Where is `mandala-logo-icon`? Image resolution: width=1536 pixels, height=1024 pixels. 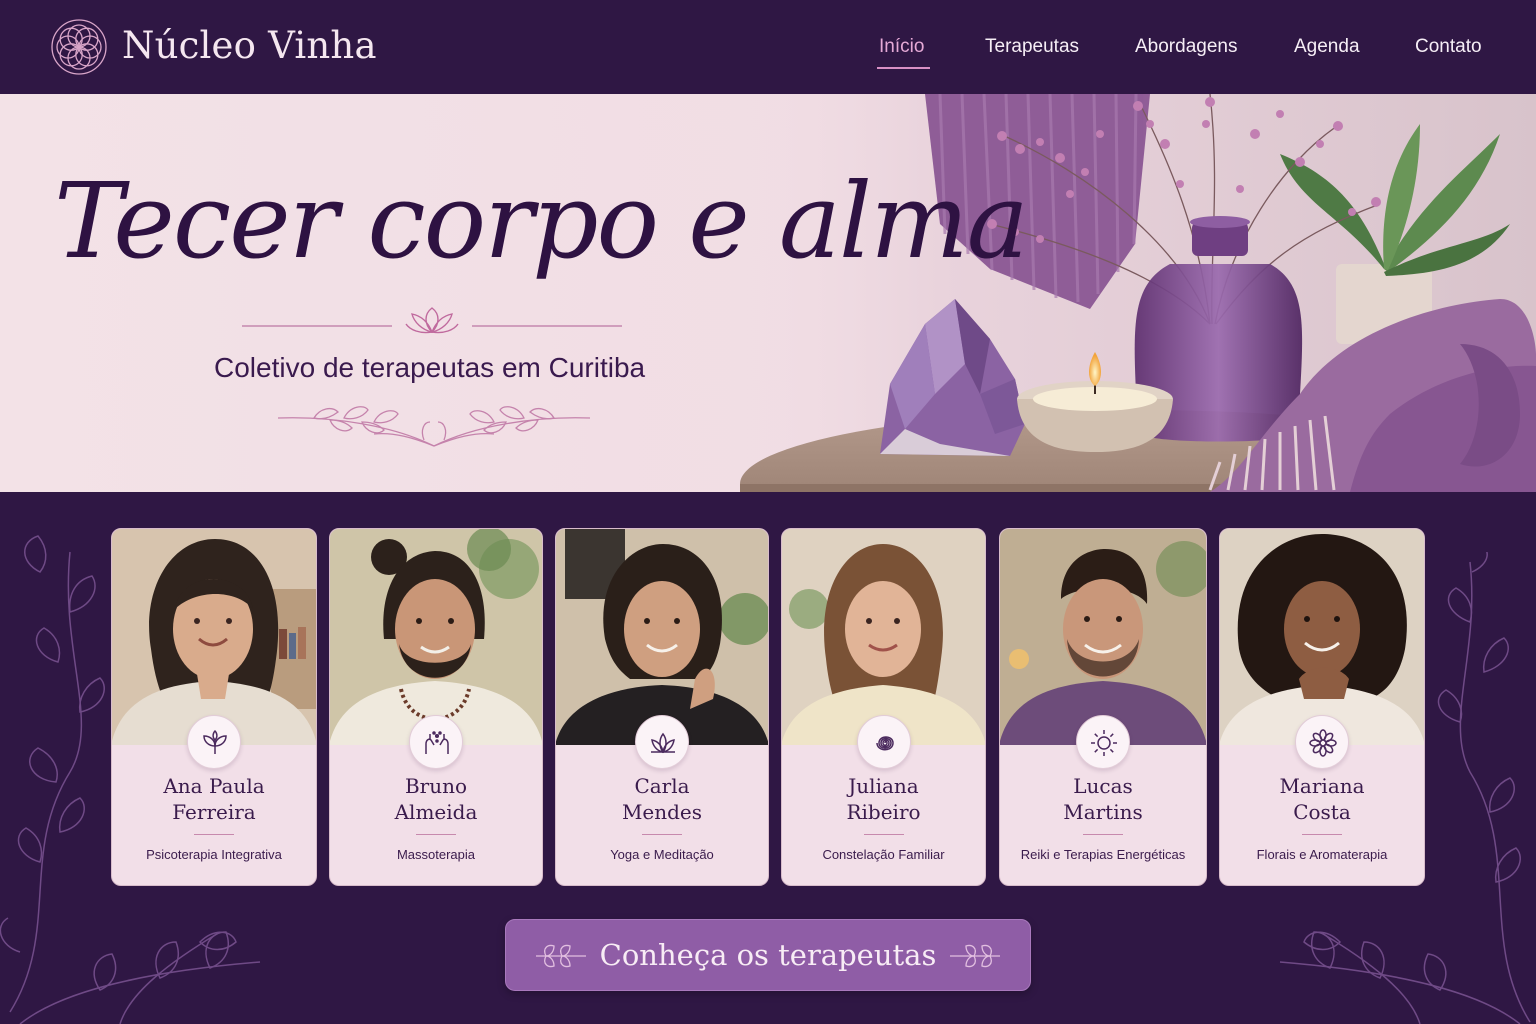 mandala-logo-icon is located at coordinates (79, 47).